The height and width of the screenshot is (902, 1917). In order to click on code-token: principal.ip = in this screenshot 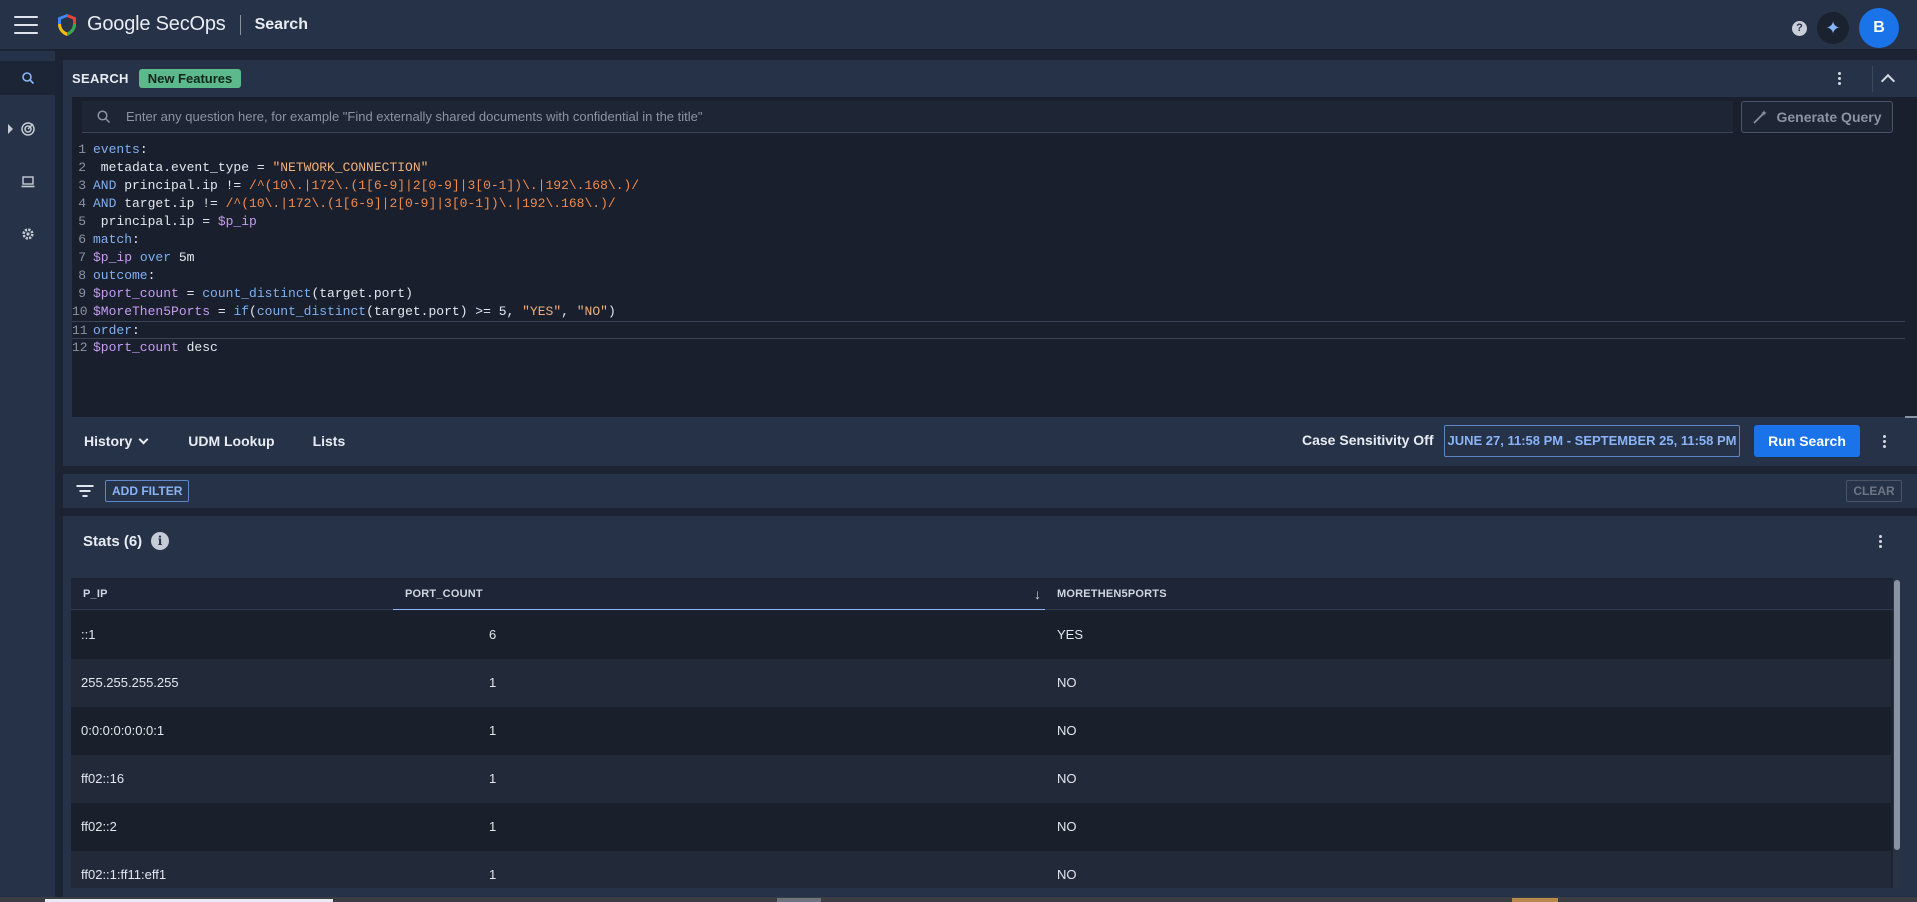, I will do `click(155, 221)`.